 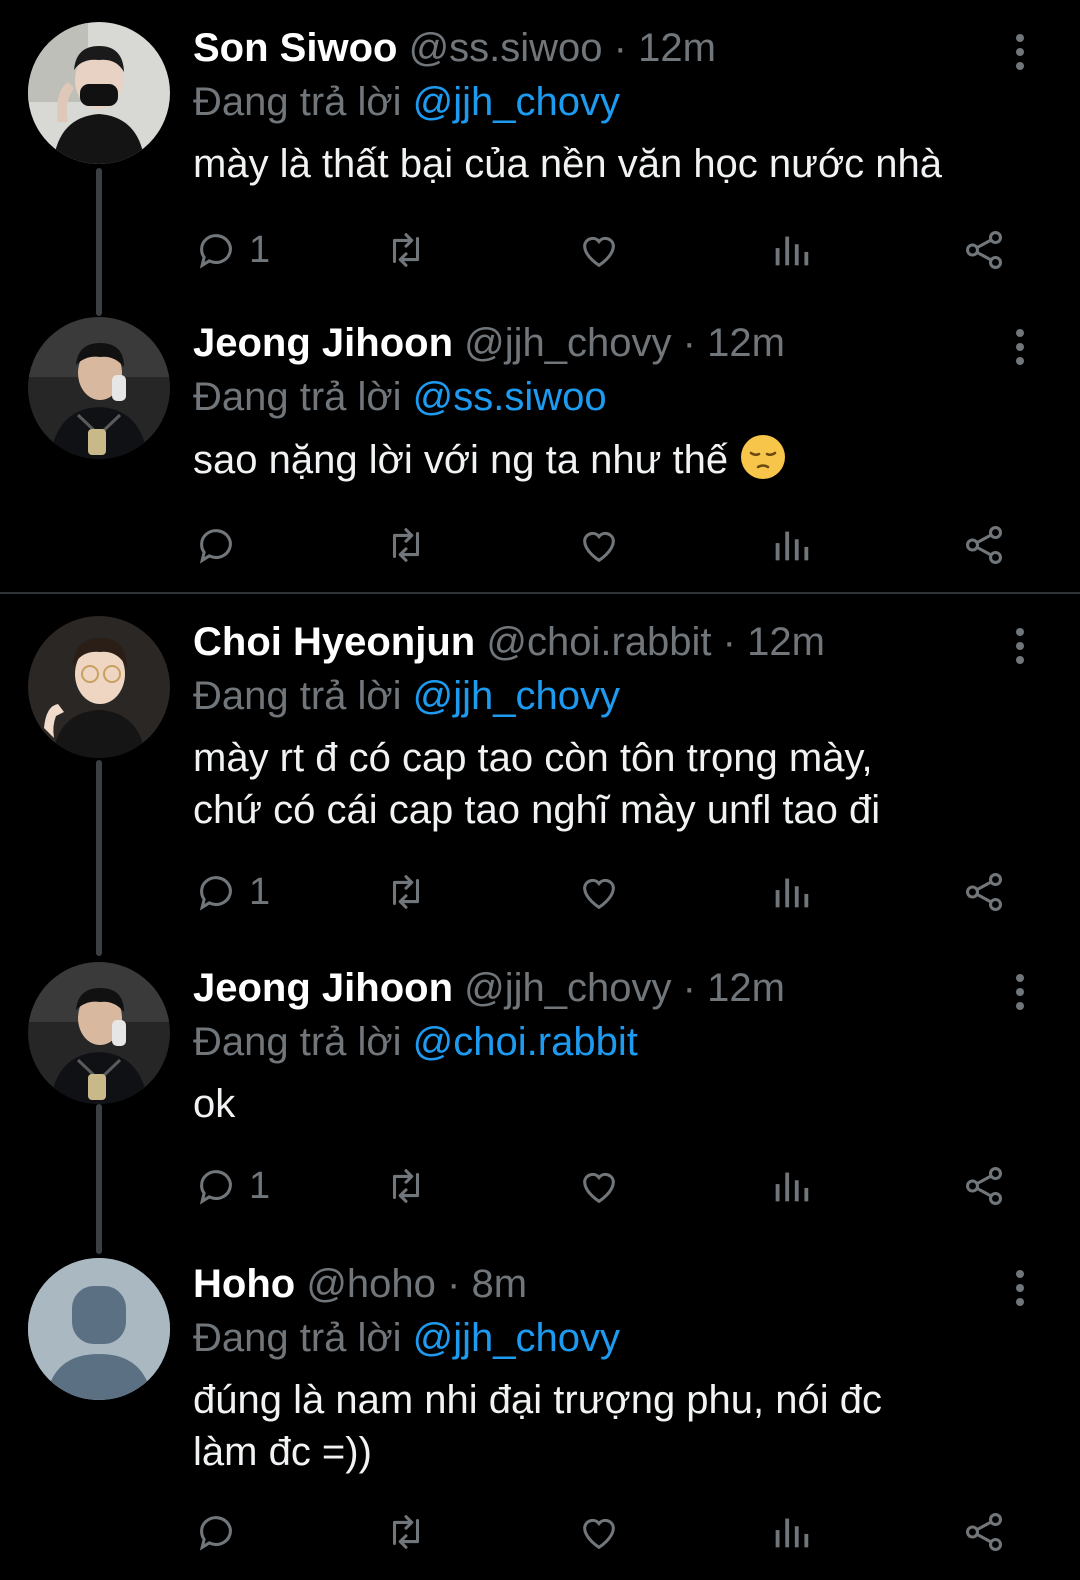 I want to click on user-handle: @ss.siwoo, so click(x=506, y=48).